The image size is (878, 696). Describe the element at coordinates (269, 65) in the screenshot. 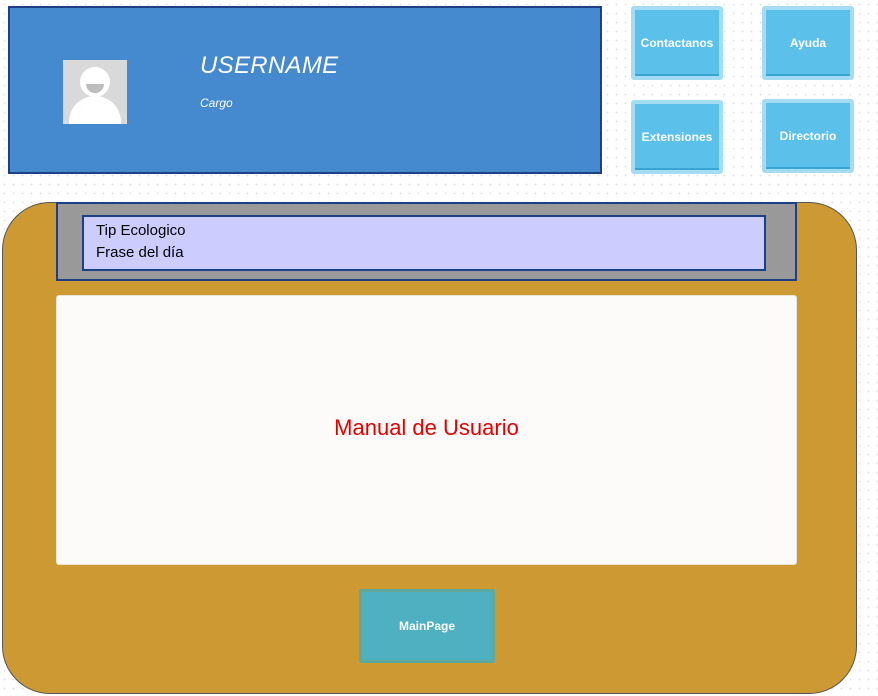

I see `username-label: USERNAME` at that location.